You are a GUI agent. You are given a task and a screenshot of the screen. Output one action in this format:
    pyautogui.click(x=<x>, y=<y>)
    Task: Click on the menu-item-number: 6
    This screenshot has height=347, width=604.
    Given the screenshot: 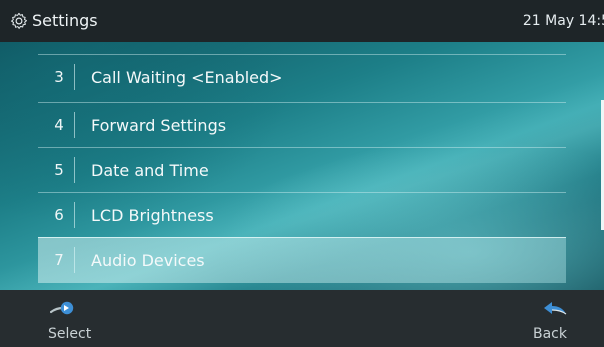 What is the action you would take?
    pyautogui.click(x=59, y=215)
    